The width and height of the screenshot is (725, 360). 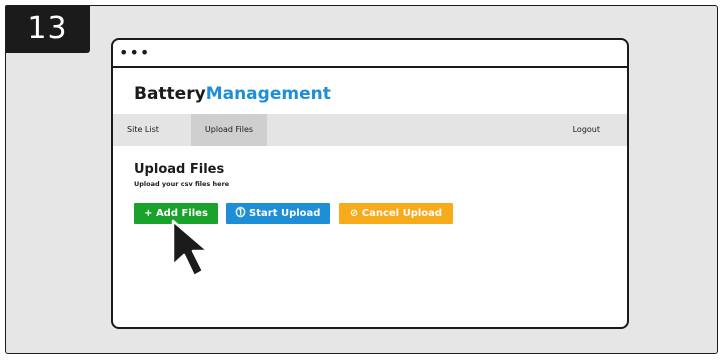 What do you see at coordinates (370, 54) in the screenshot?
I see `window-titlebar: •••` at bounding box center [370, 54].